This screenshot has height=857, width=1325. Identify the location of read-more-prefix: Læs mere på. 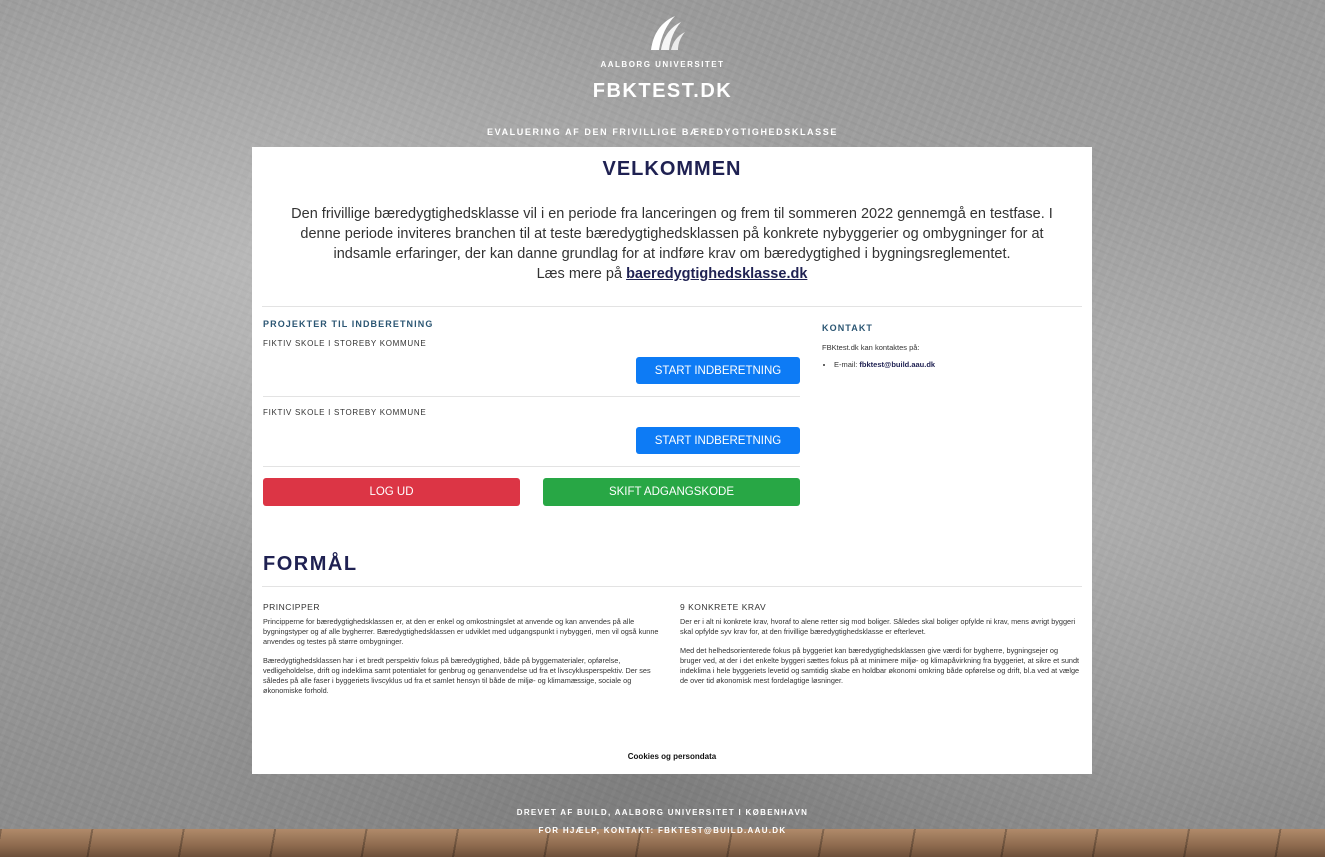
(581, 274).